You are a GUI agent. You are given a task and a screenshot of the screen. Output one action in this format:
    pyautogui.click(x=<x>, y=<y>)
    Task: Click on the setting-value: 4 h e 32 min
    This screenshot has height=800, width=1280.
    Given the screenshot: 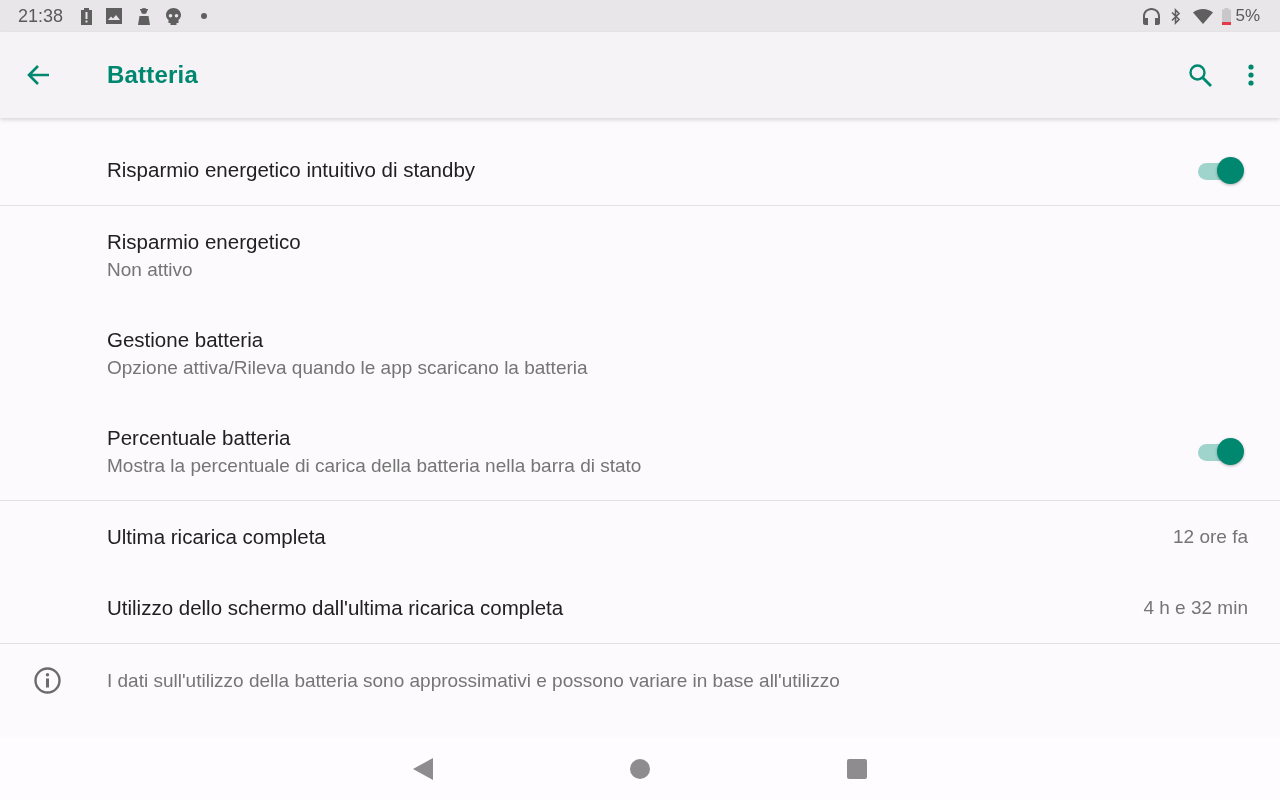 What is the action you would take?
    pyautogui.click(x=1195, y=607)
    